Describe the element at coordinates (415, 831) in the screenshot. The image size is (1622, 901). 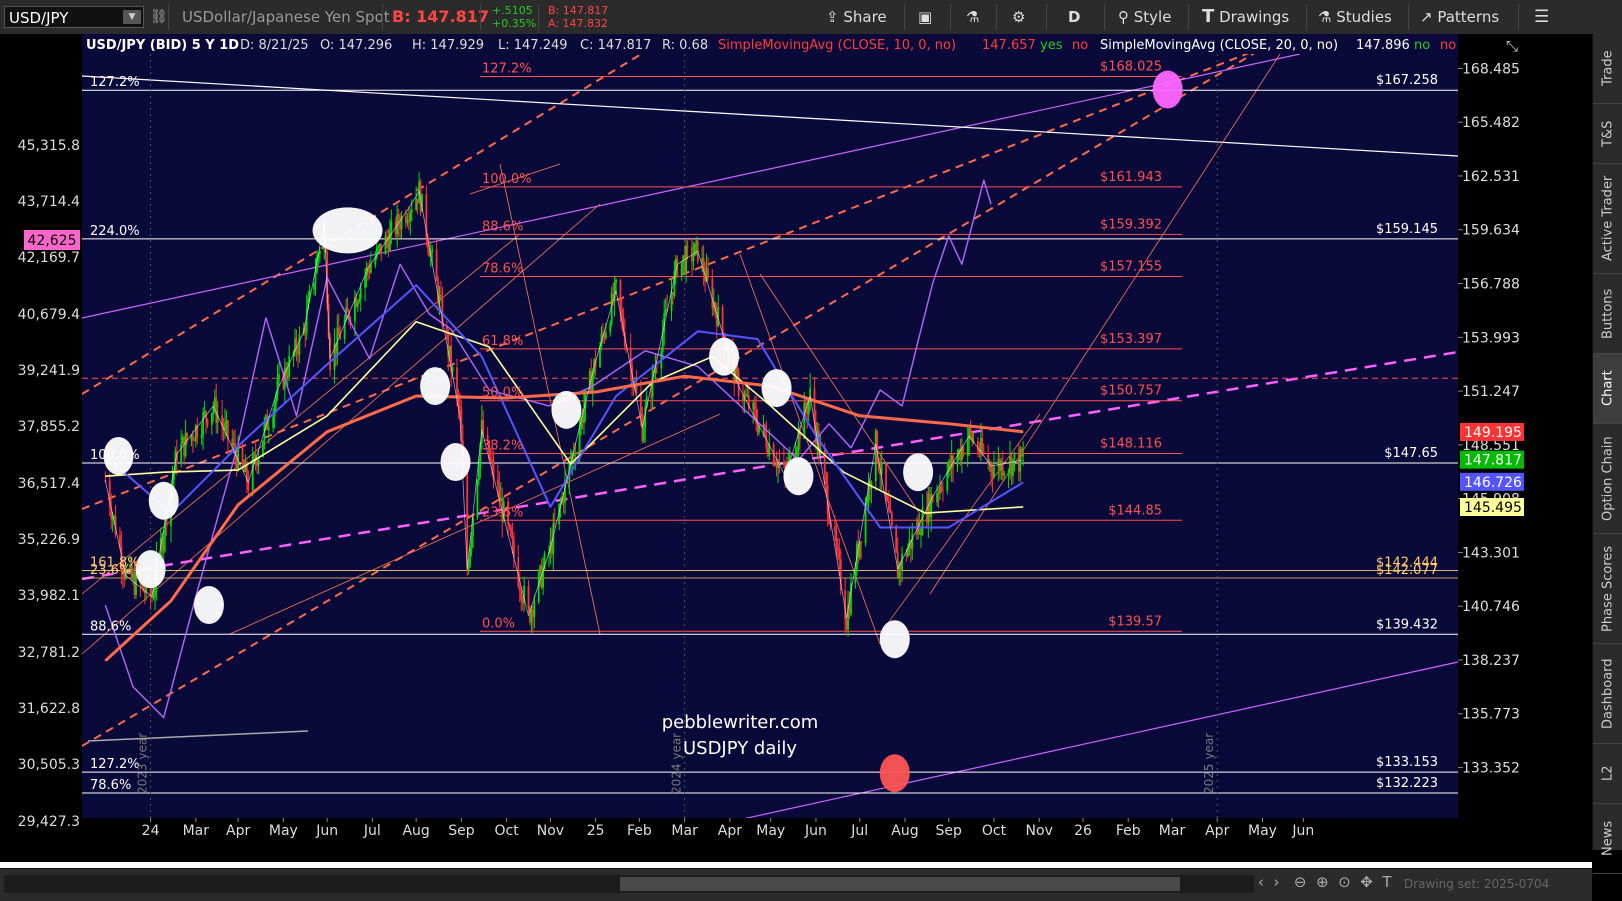
I see `x-axis-label: Aug` at that location.